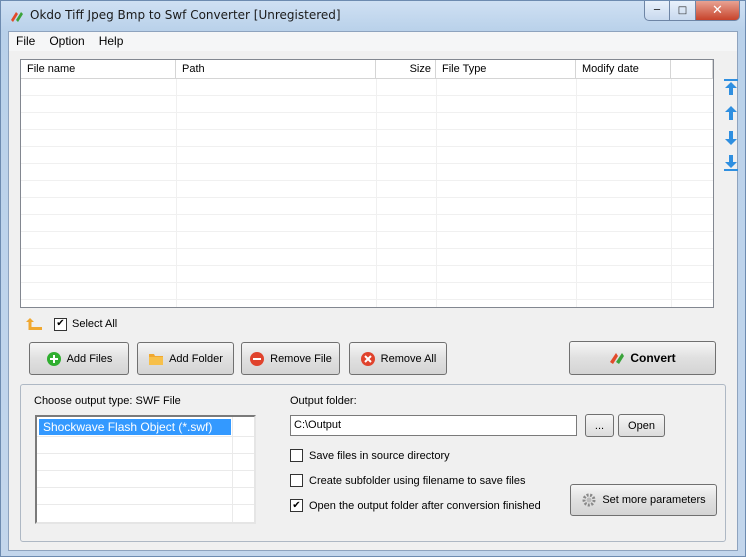  Describe the element at coordinates (433, 425) in the screenshot. I see `output-folder-input: C:\Output` at that location.